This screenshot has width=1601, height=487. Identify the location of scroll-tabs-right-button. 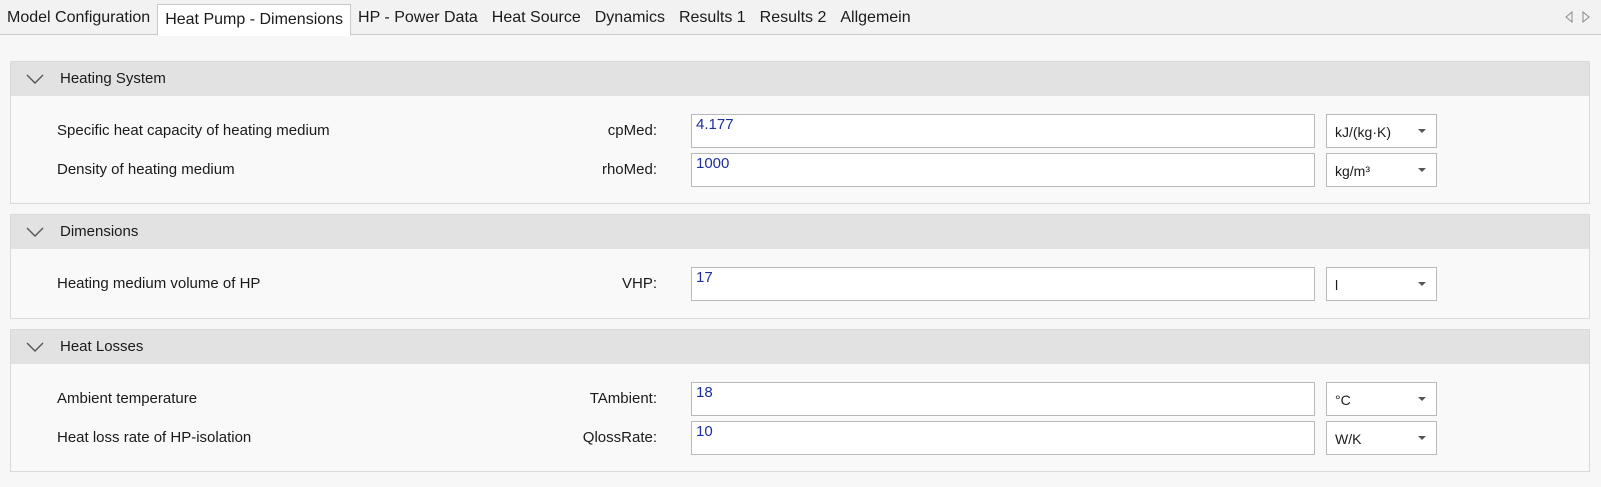
(1586, 17).